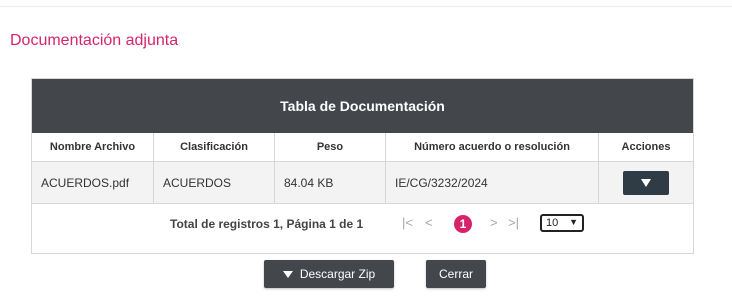 The height and width of the screenshot is (303, 732). What do you see at coordinates (267, 224) in the screenshot?
I see `pagination-summary: Total de registros 1, Página 1 de 1` at bounding box center [267, 224].